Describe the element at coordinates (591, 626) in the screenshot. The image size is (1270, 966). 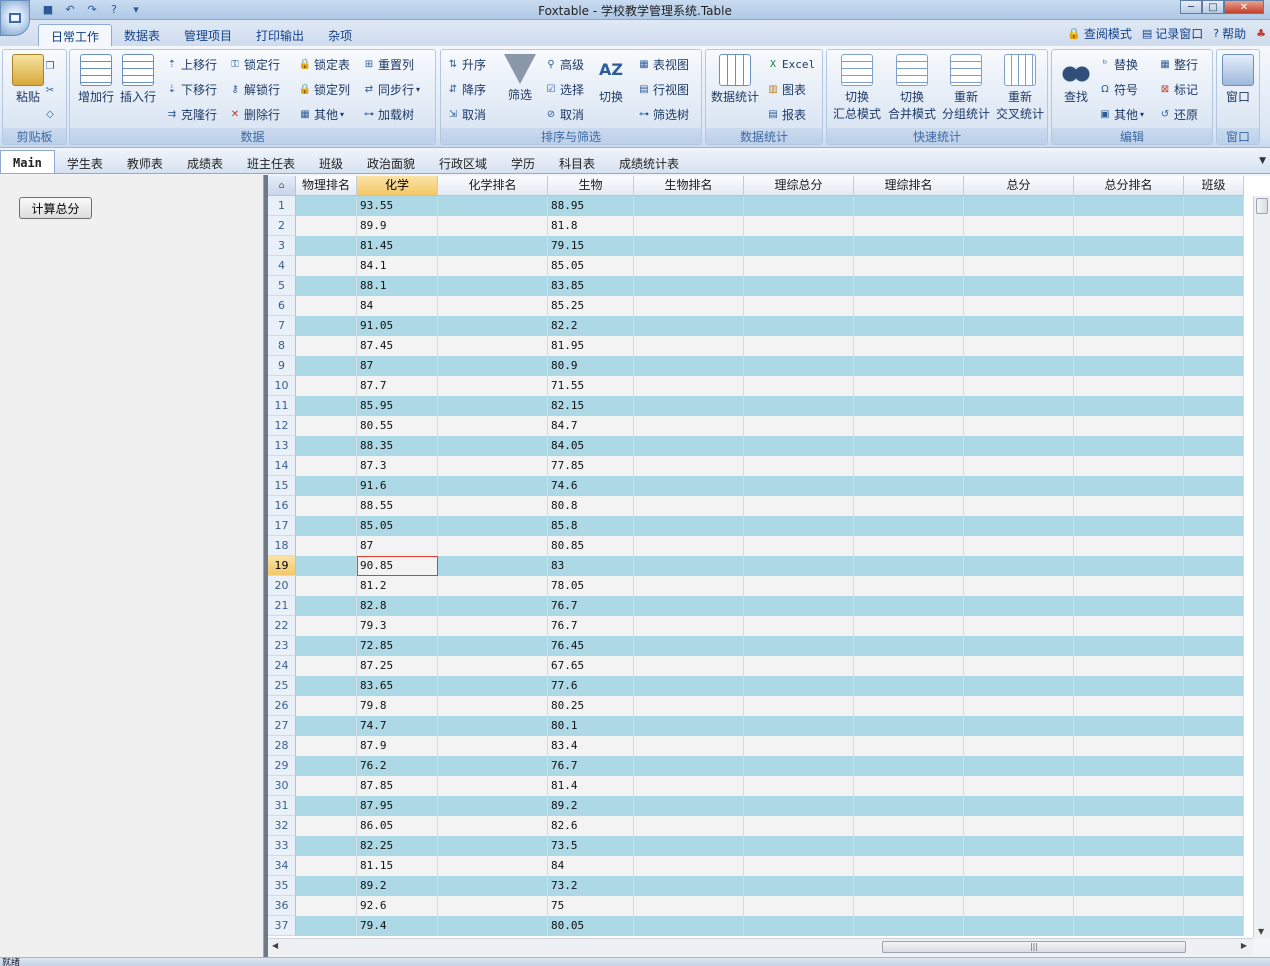
I see `table-cell: 76.7` at that location.